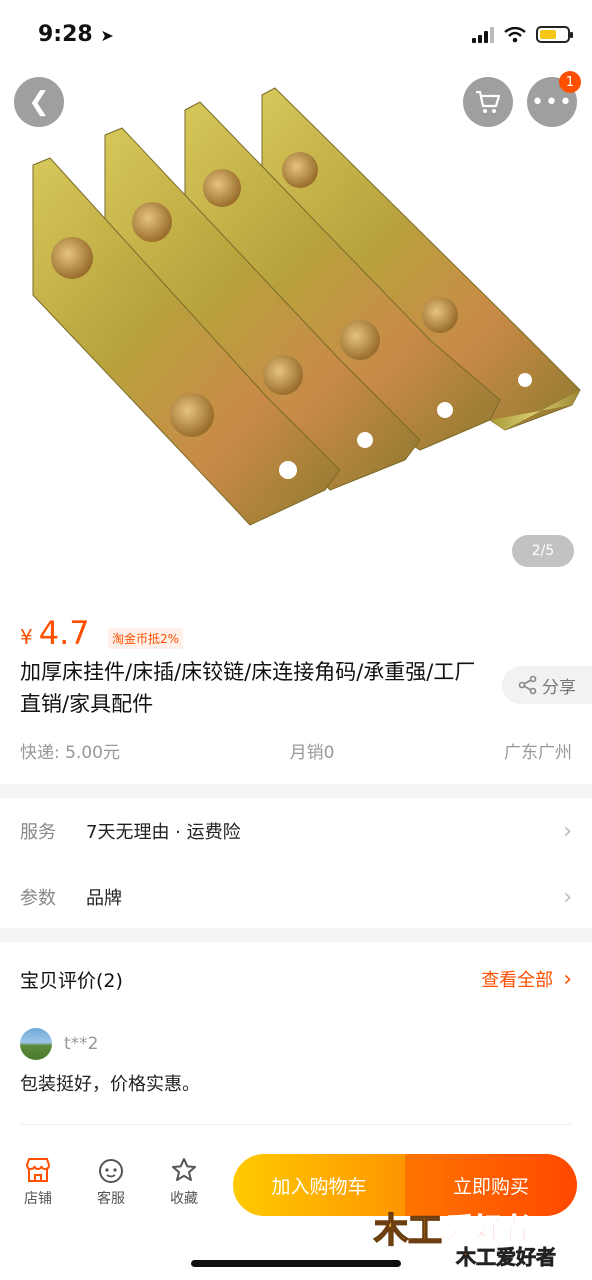 Image resolution: width=592 pixels, height=1280 pixels. I want to click on coin-discount-tag: 淘金币抵2%, so click(146, 638).